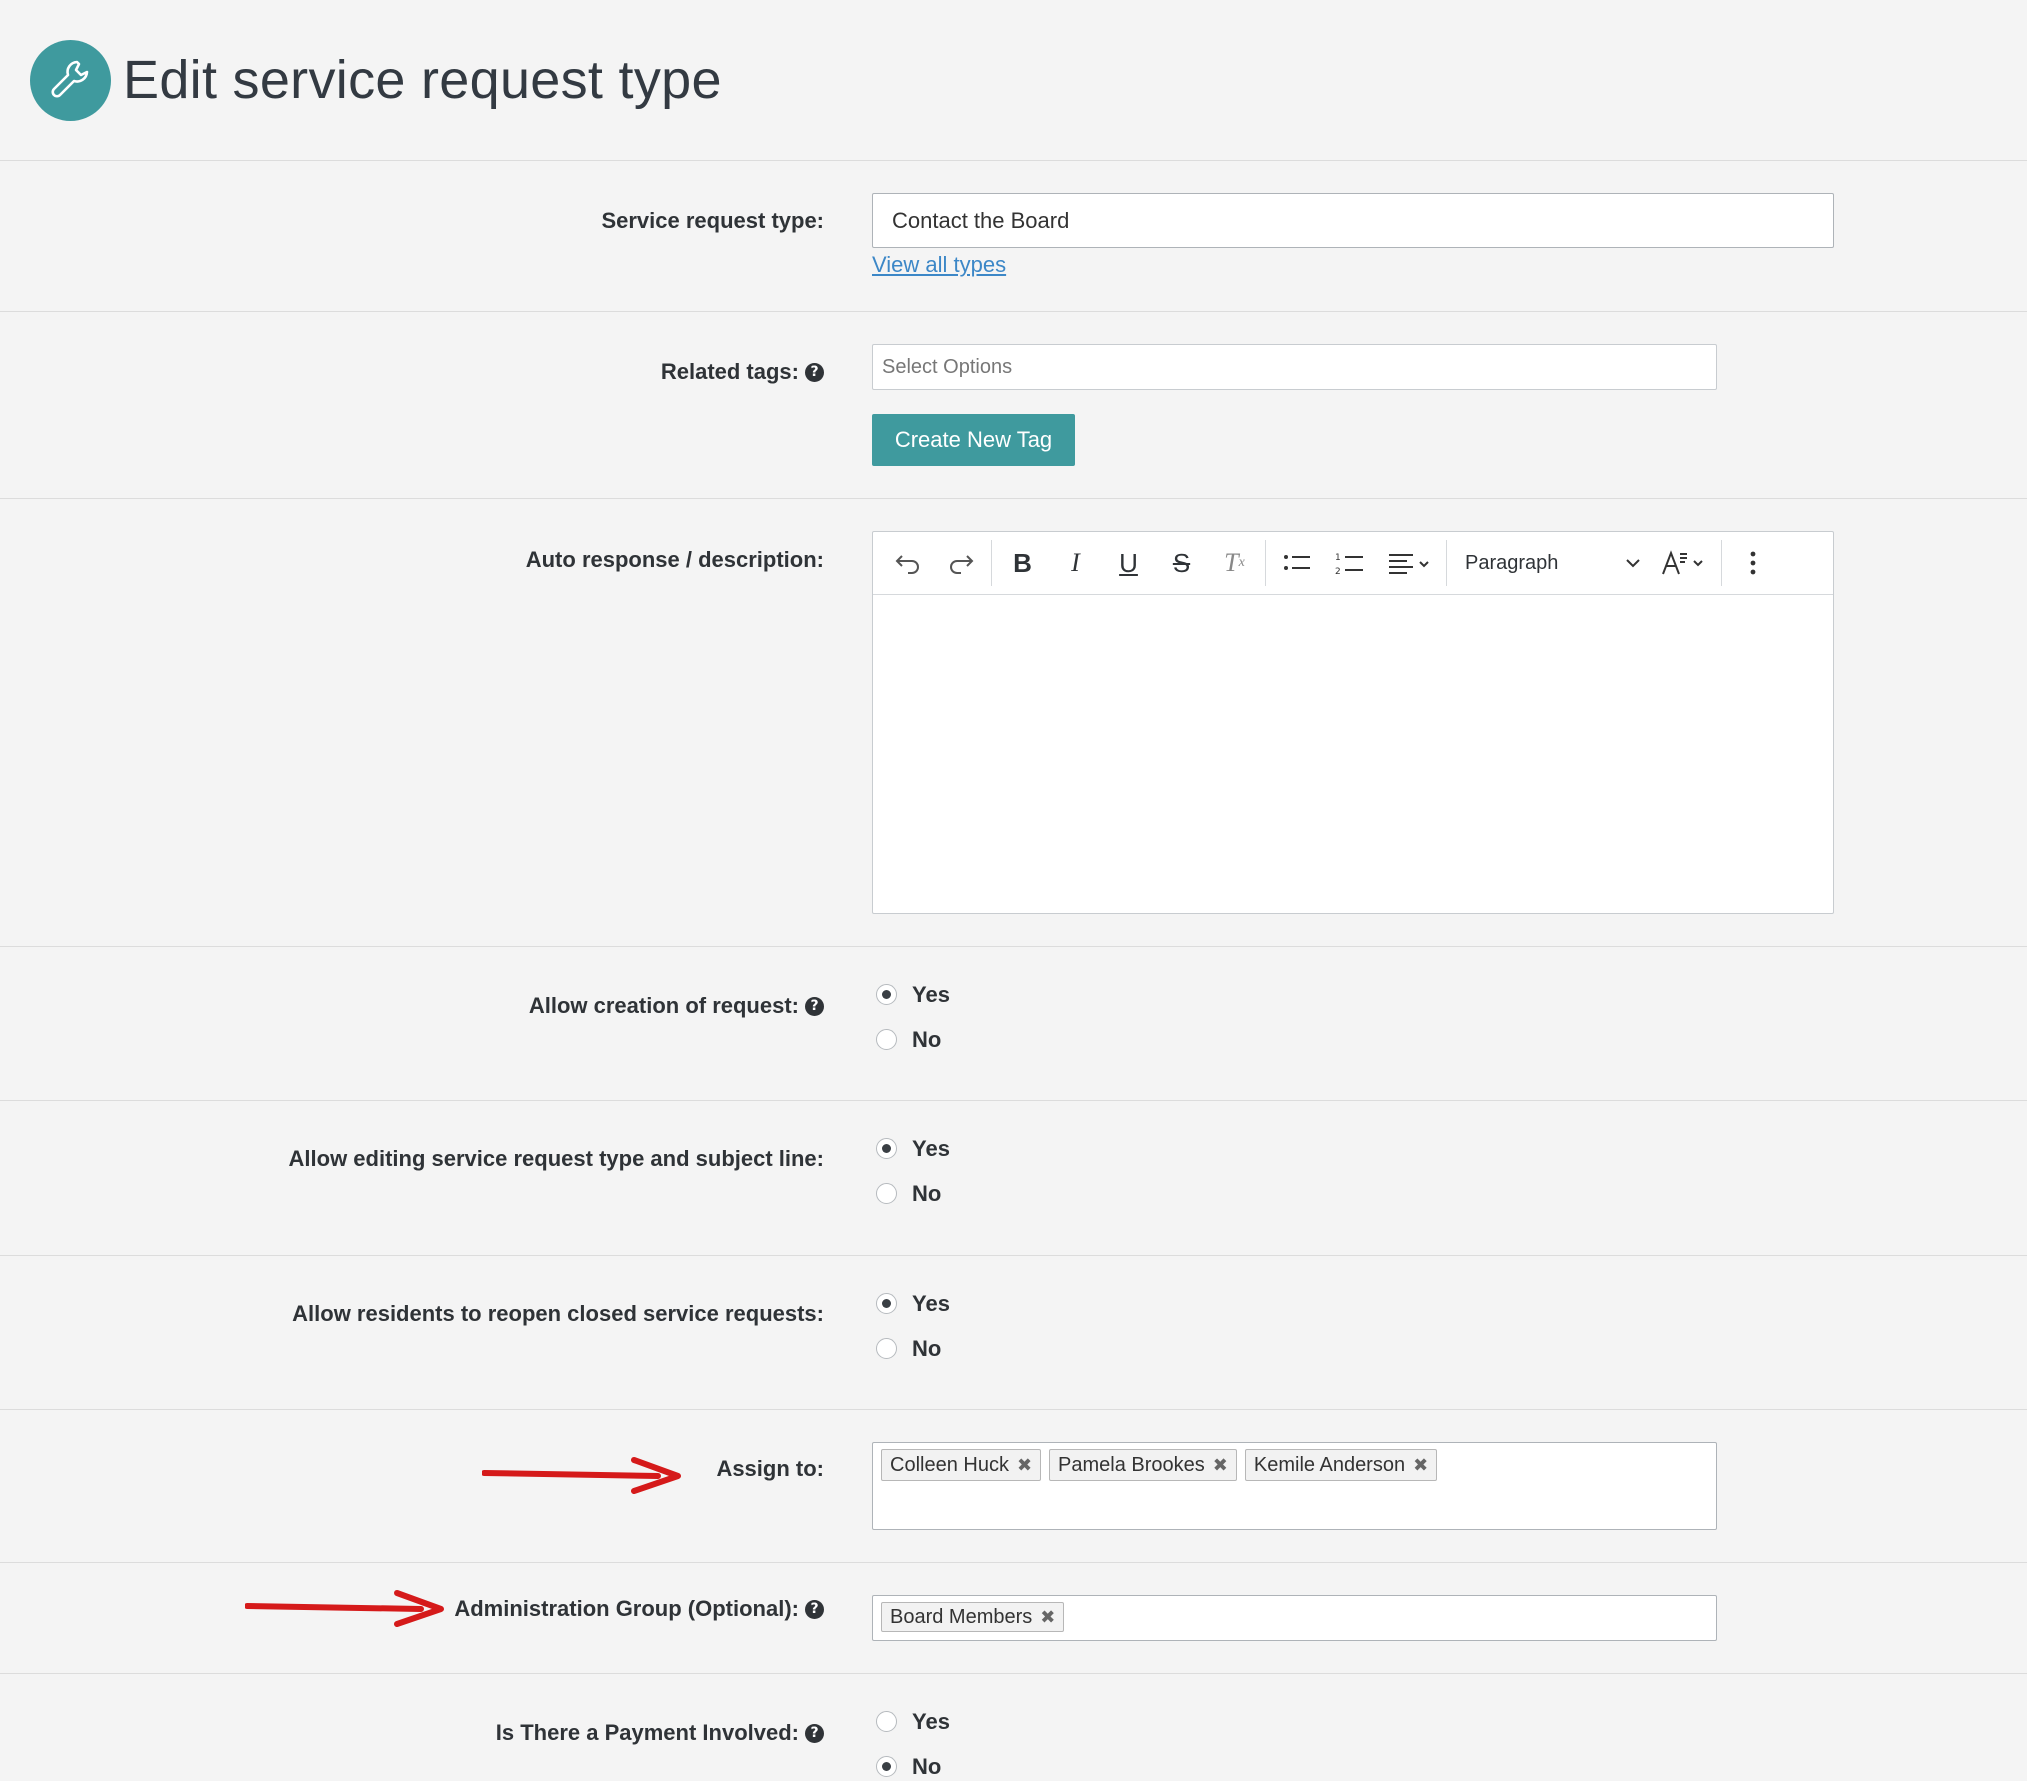  Describe the element at coordinates (1294, 405) in the screenshot. I see `related-tags-field: Select Options Create New Tag` at that location.